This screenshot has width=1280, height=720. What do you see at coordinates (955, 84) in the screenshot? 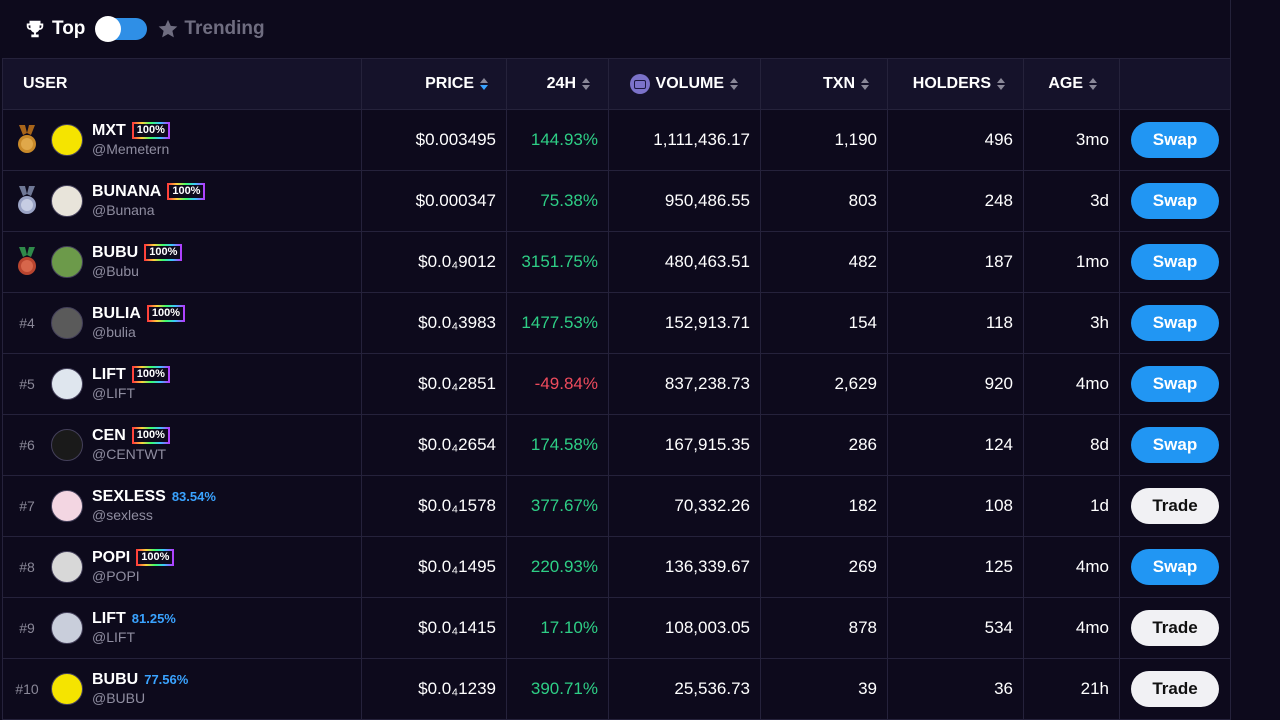
I see `holders-column-header: HOLDERS` at bounding box center [955, 84].